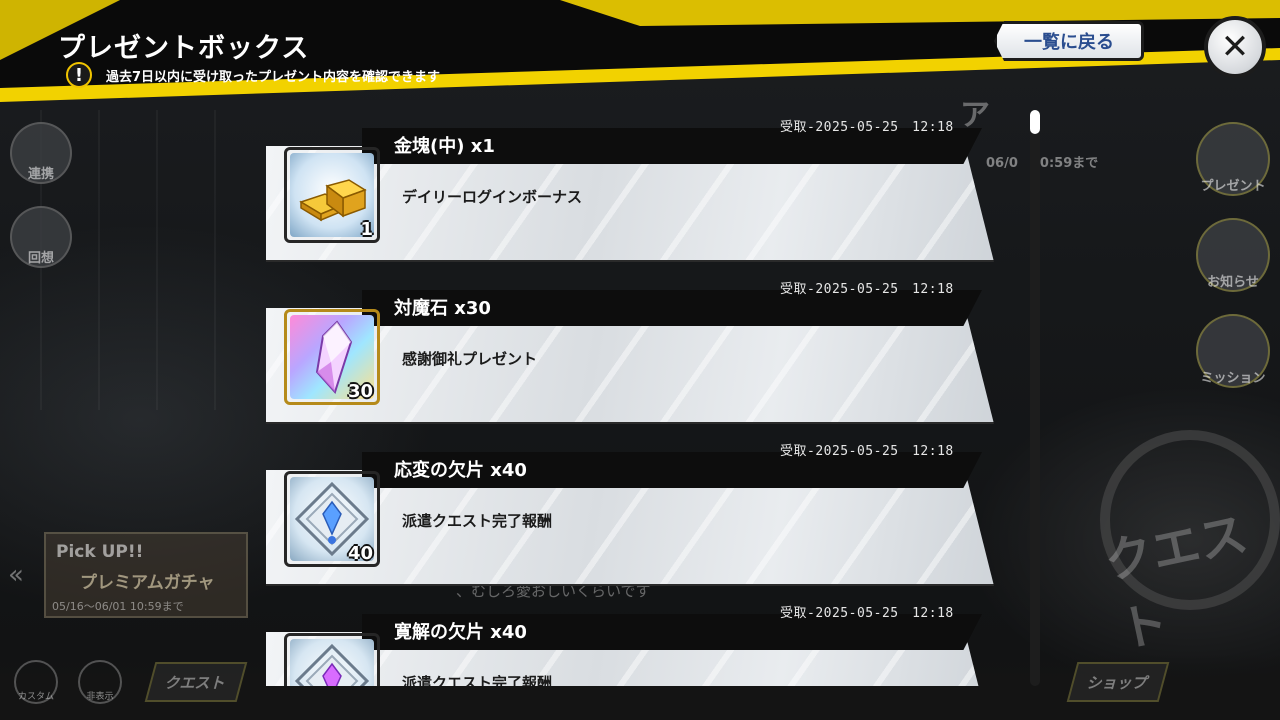 The image size is (1280, 720). Describe the element at coordinates (332, 195) in the screenshot. I see `item-thumbnail: 1` at that location.